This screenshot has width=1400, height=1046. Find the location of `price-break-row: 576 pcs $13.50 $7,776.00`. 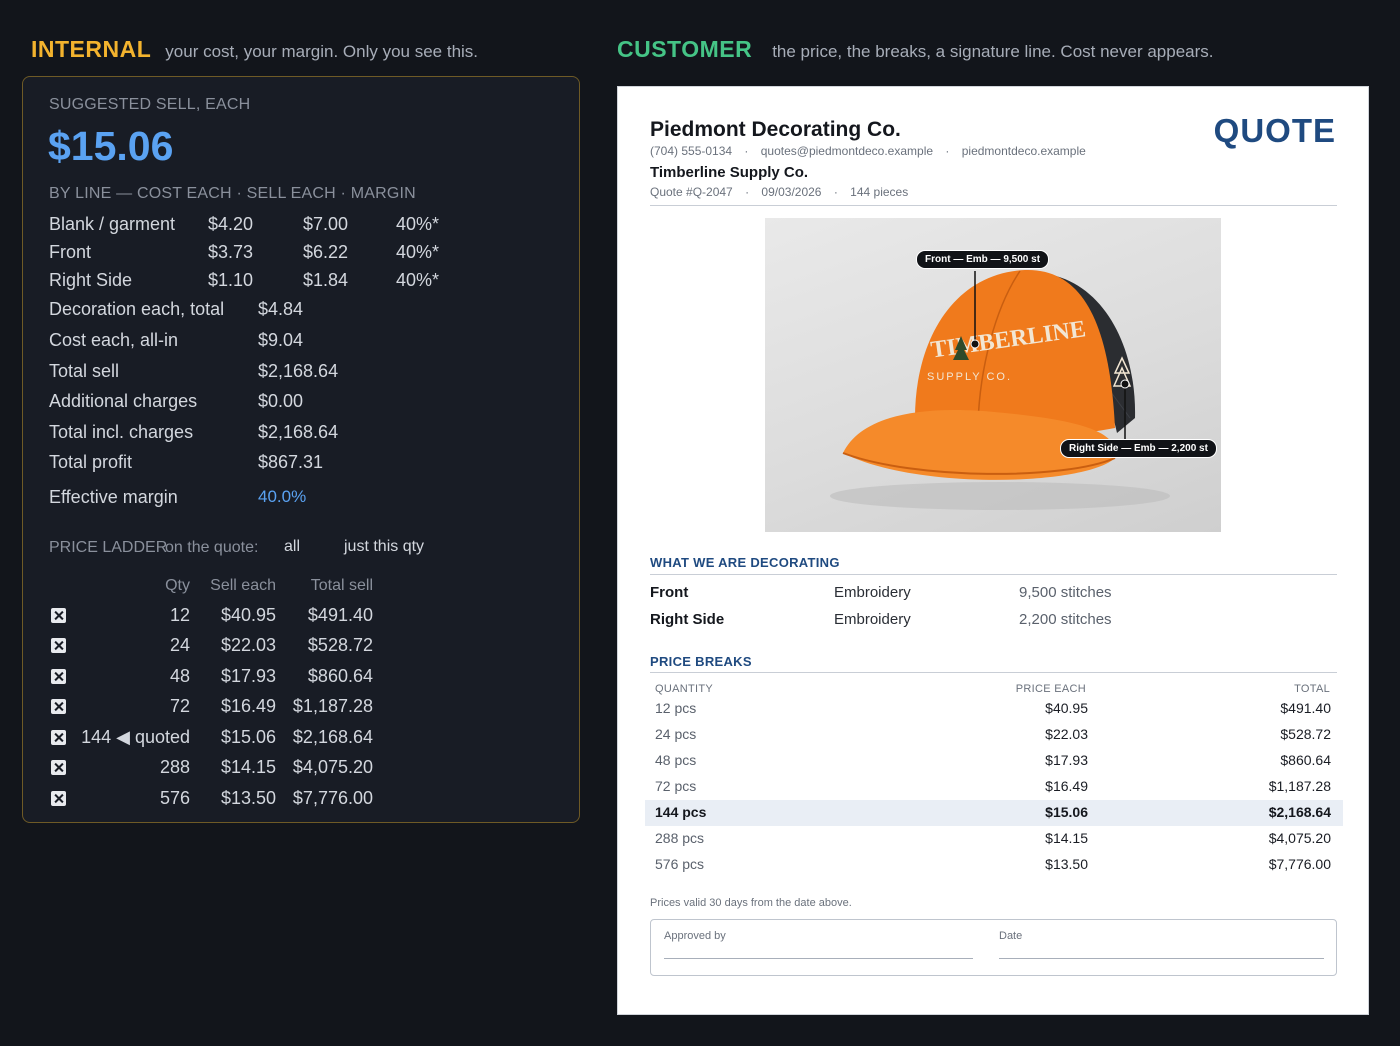

price-break-row: 576 pcs $13.50 $7,776.00 is located at coordinates (994, 865).